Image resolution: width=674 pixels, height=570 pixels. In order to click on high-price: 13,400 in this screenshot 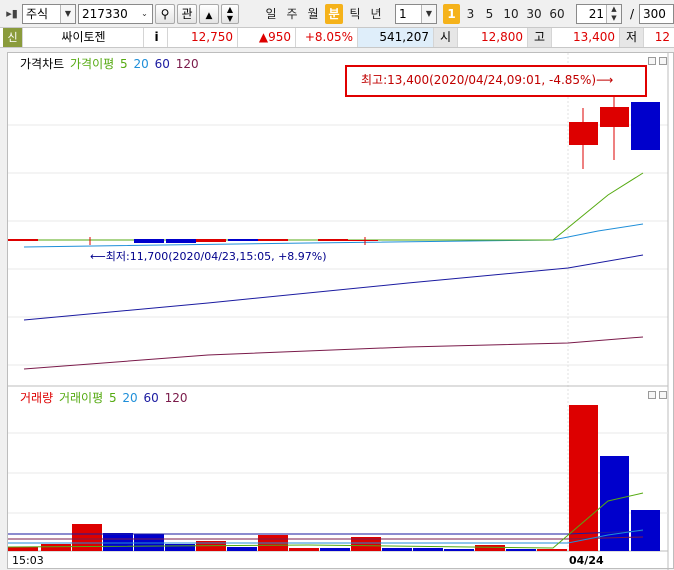, I will do `click(586, 37)`.